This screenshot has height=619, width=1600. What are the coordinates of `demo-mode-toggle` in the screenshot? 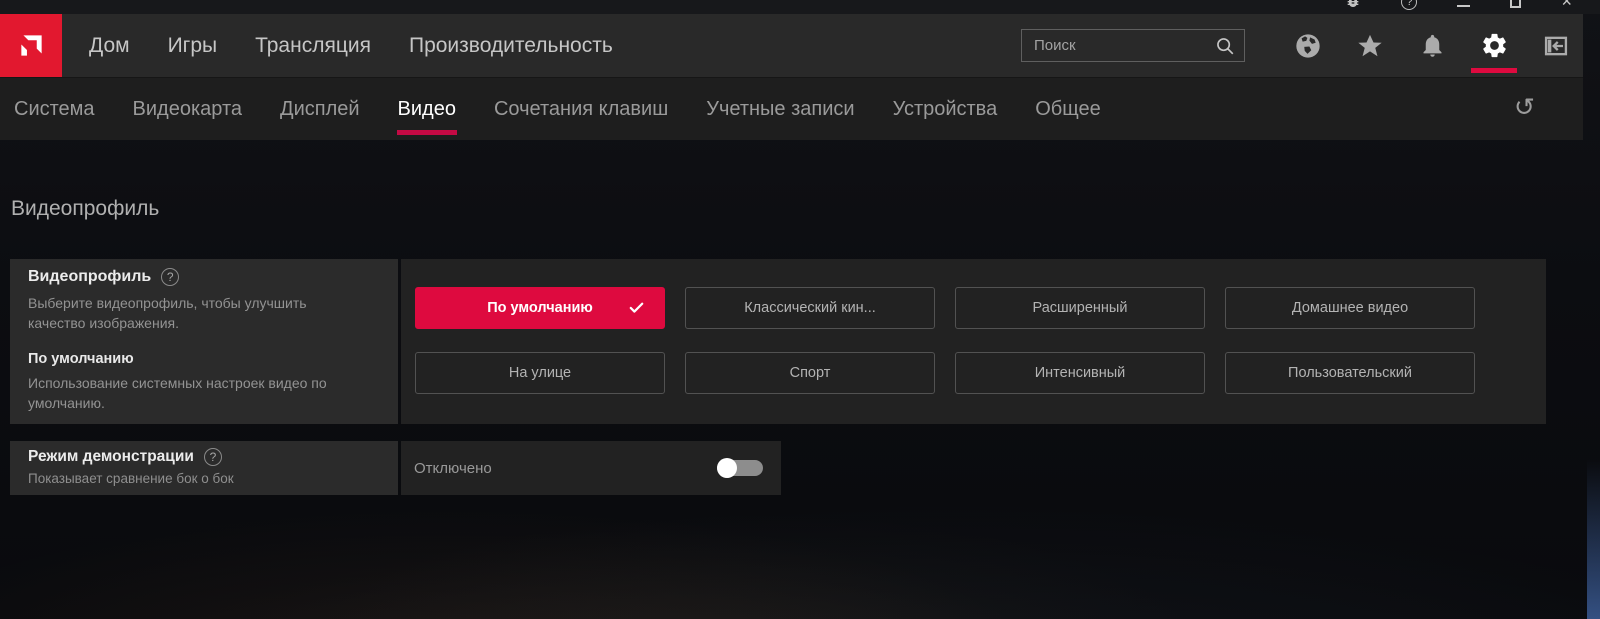 It's located at (740, 468).